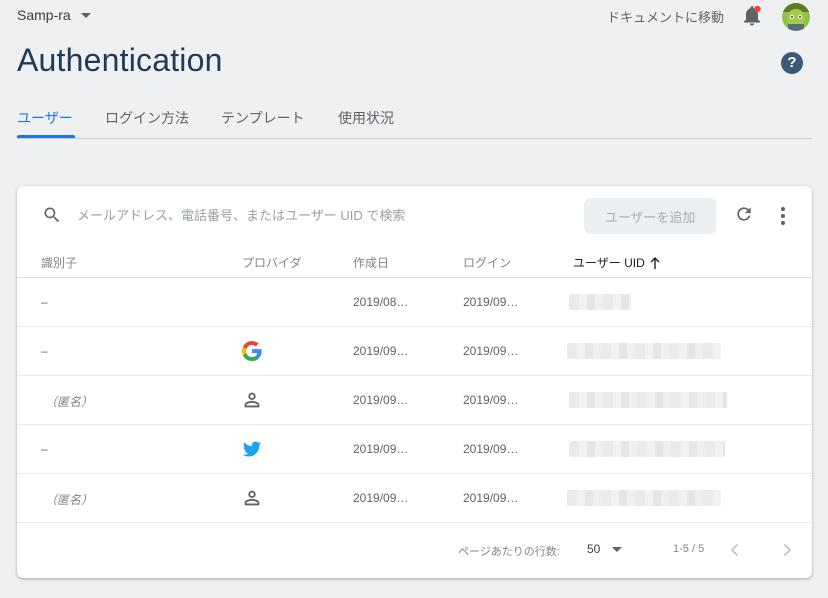  I want to click on search-input, so click(317, 215).